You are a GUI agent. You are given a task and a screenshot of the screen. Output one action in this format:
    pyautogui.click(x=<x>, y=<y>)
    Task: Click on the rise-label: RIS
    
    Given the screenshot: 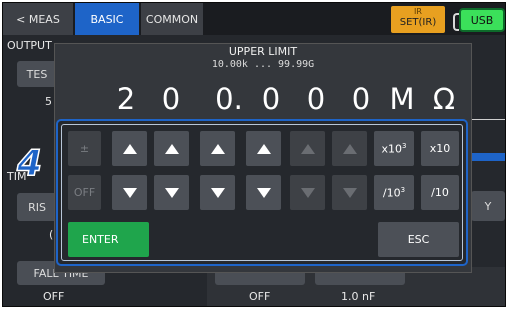 What is the action you would take?
    pyautogui.click(x=37, y=207)
    